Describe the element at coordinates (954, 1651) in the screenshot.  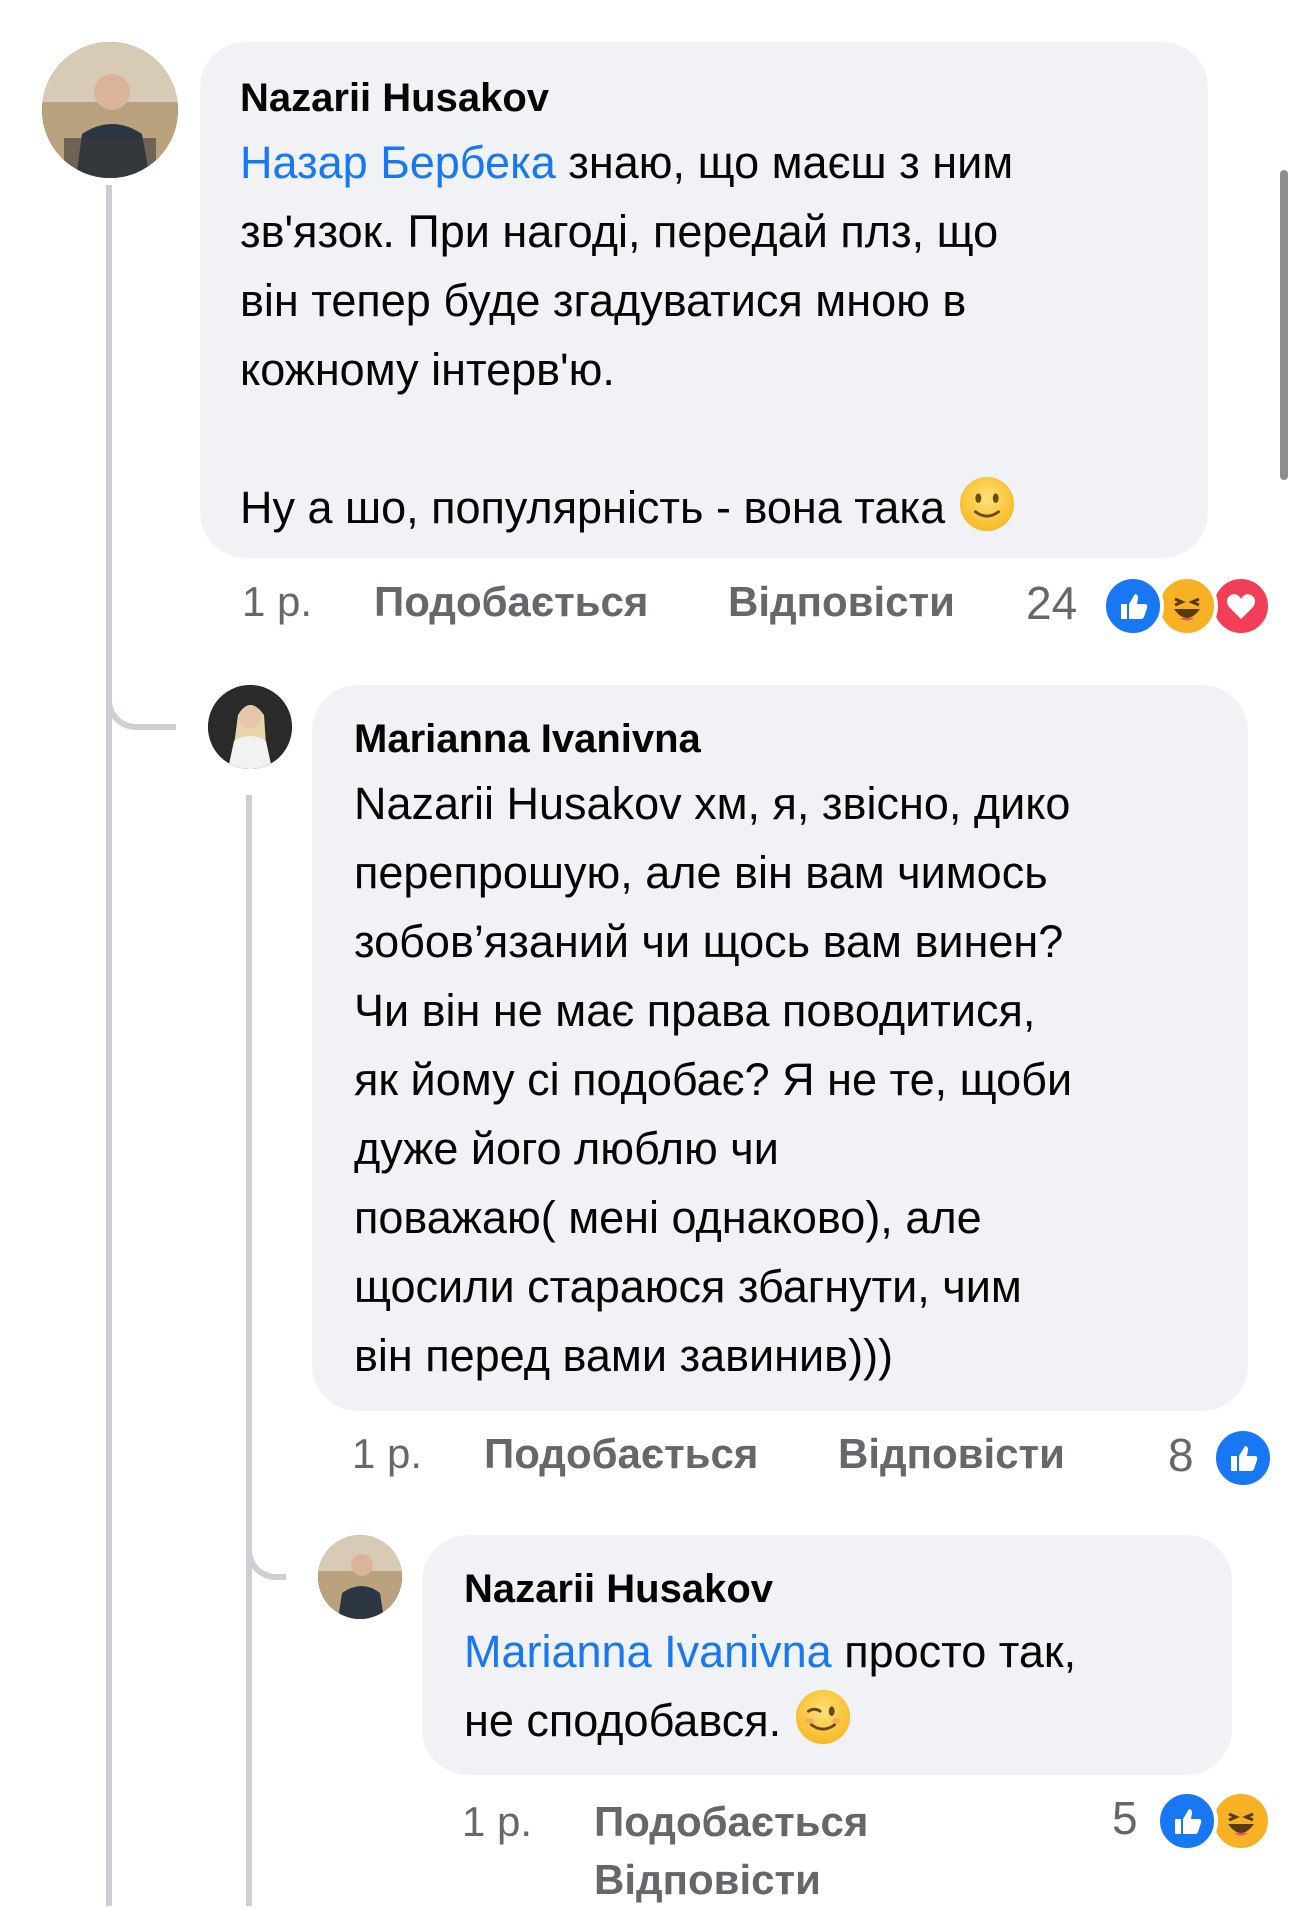
I see `comment-body-line1: просто так,` at that location.